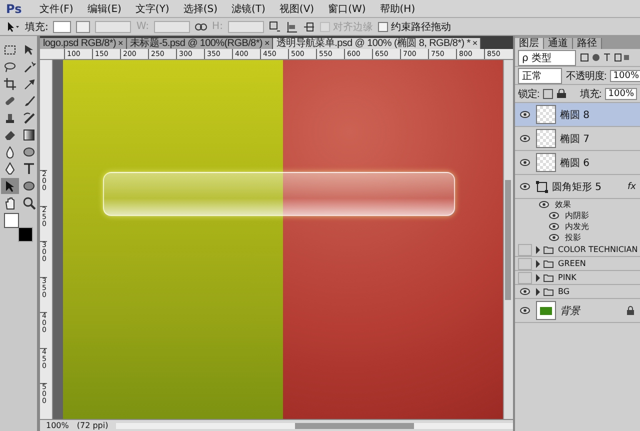 Image resolution: width=640 pixels, height=431 pixels. What do you see at coordinates (577, 215) in the screenshot?
I see `effect-name: 内阴影` at bounding box center [577, 215].